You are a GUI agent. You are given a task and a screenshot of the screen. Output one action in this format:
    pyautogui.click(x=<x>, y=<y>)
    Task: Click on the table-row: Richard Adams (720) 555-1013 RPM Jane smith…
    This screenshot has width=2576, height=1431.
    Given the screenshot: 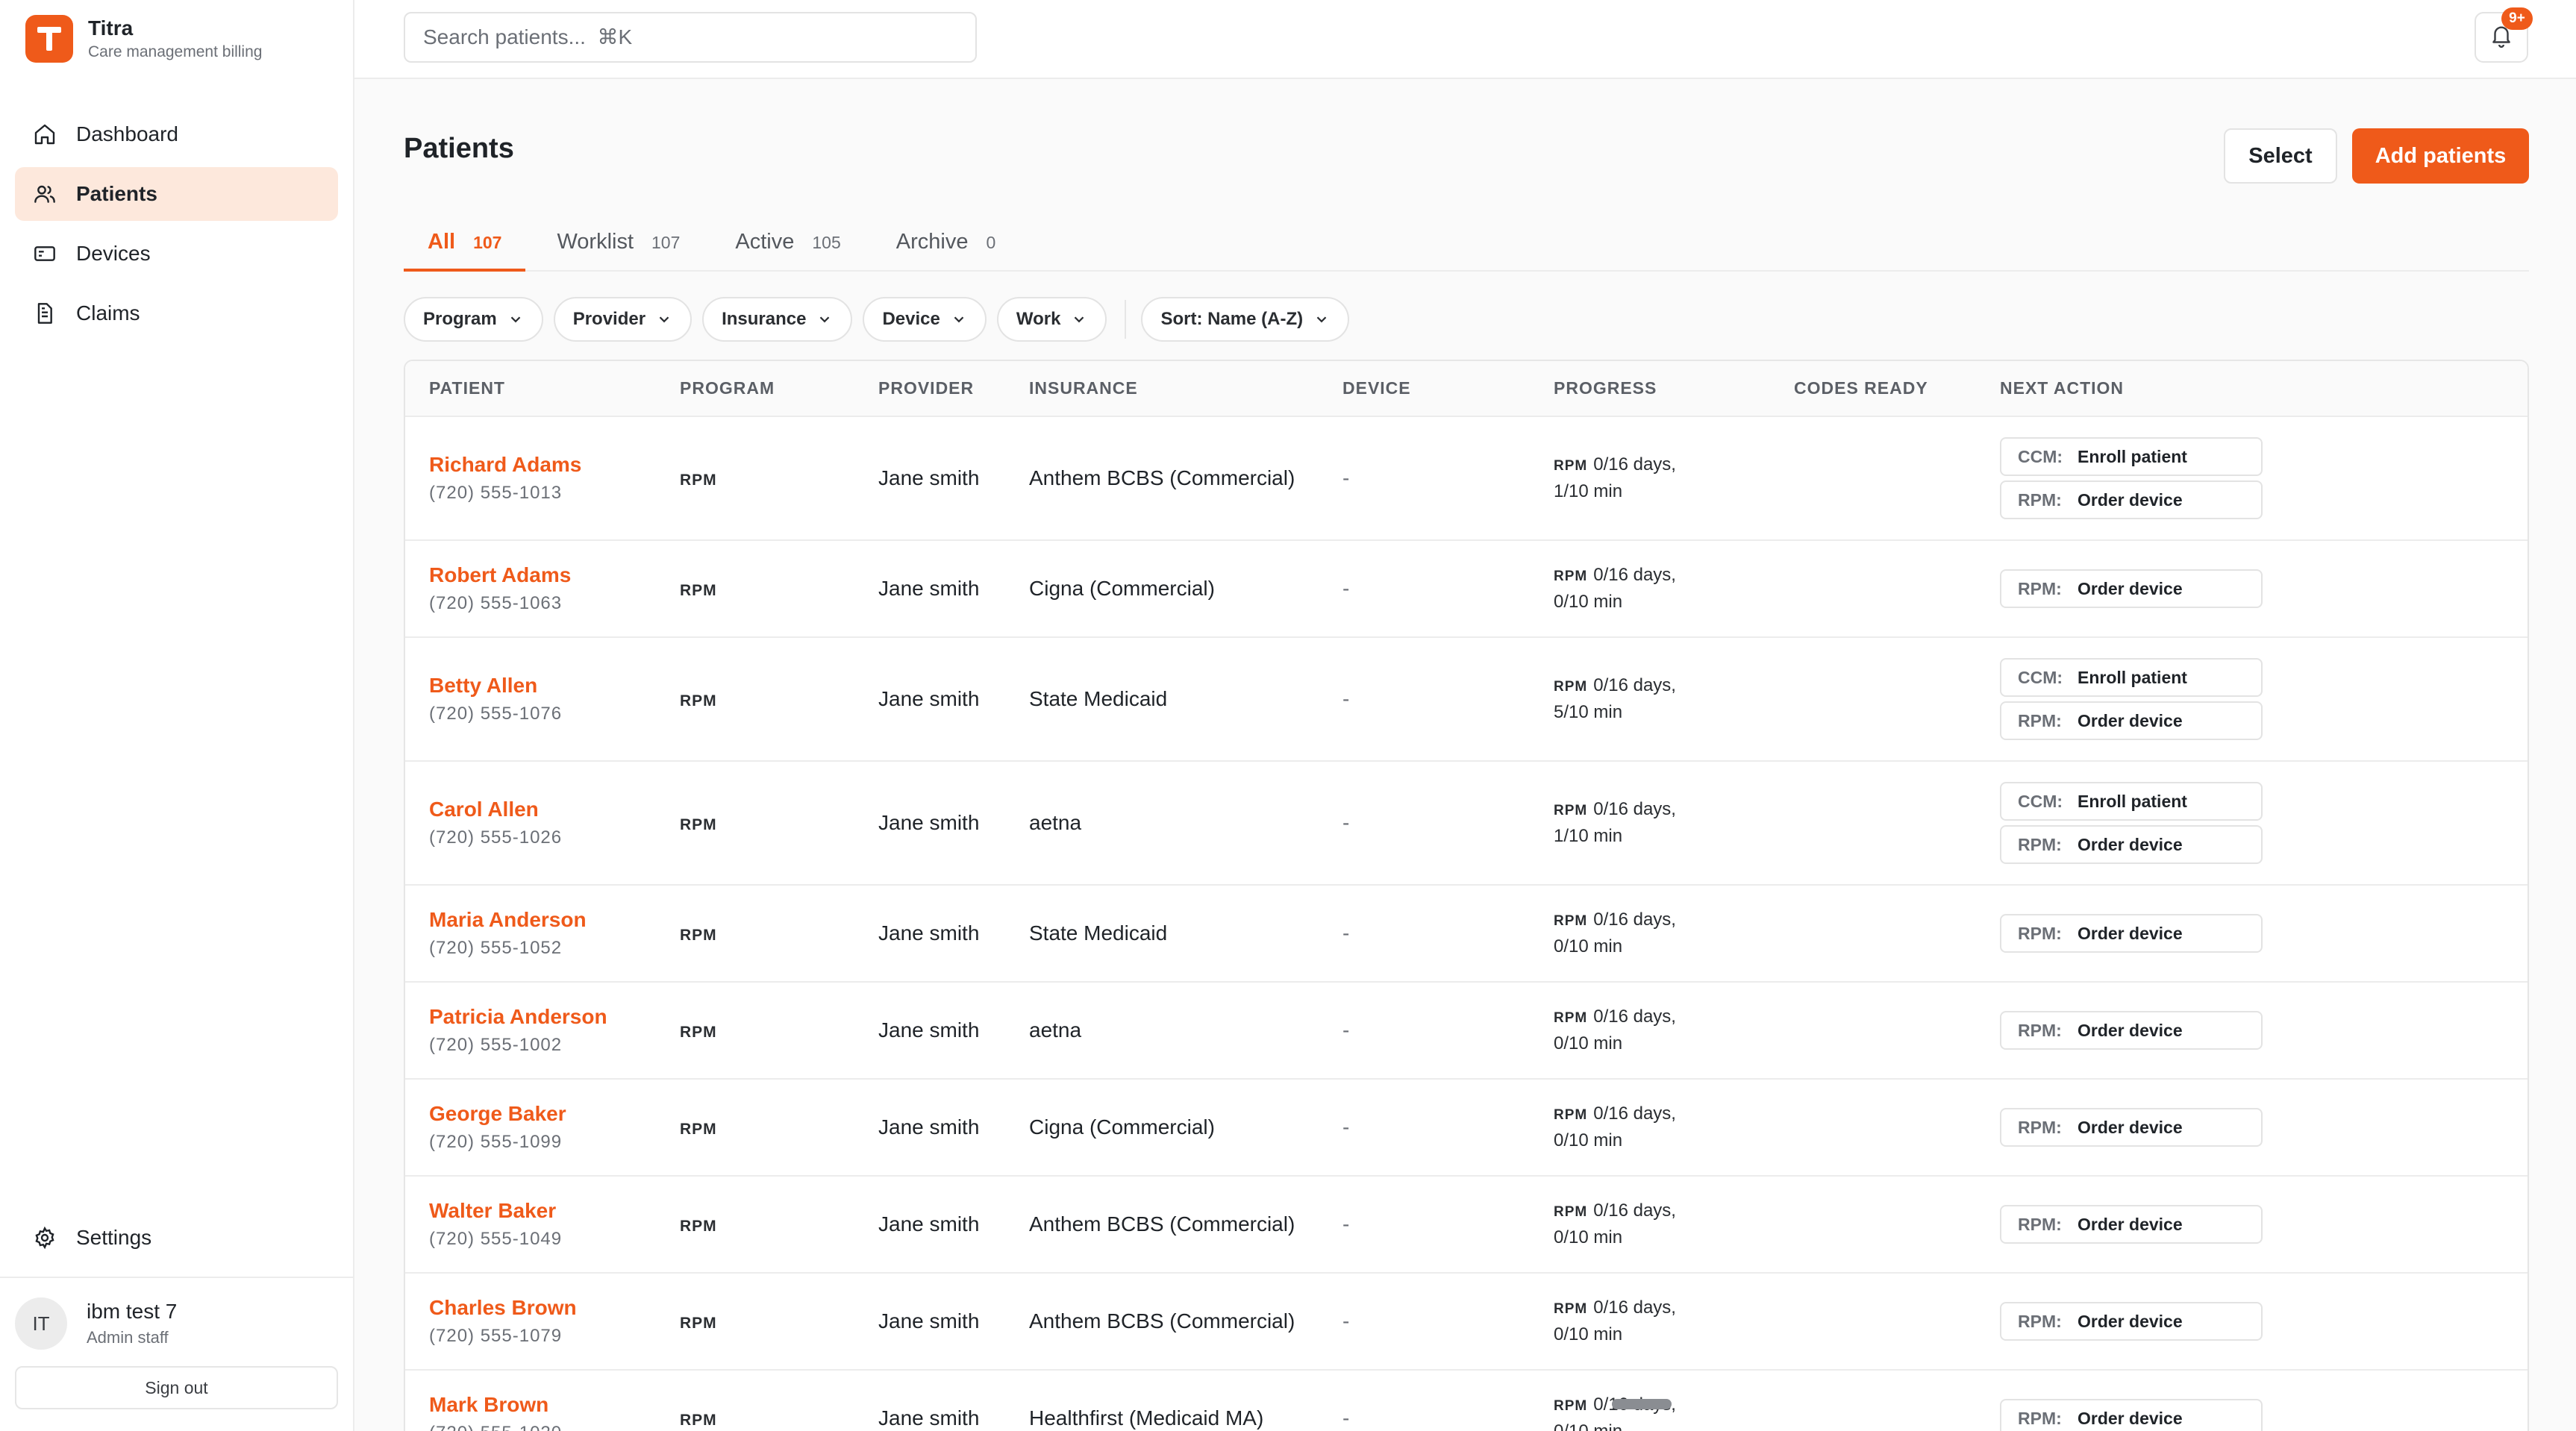 What is the action you would take?
    pyautogui.click(x=1466, y=479)
    